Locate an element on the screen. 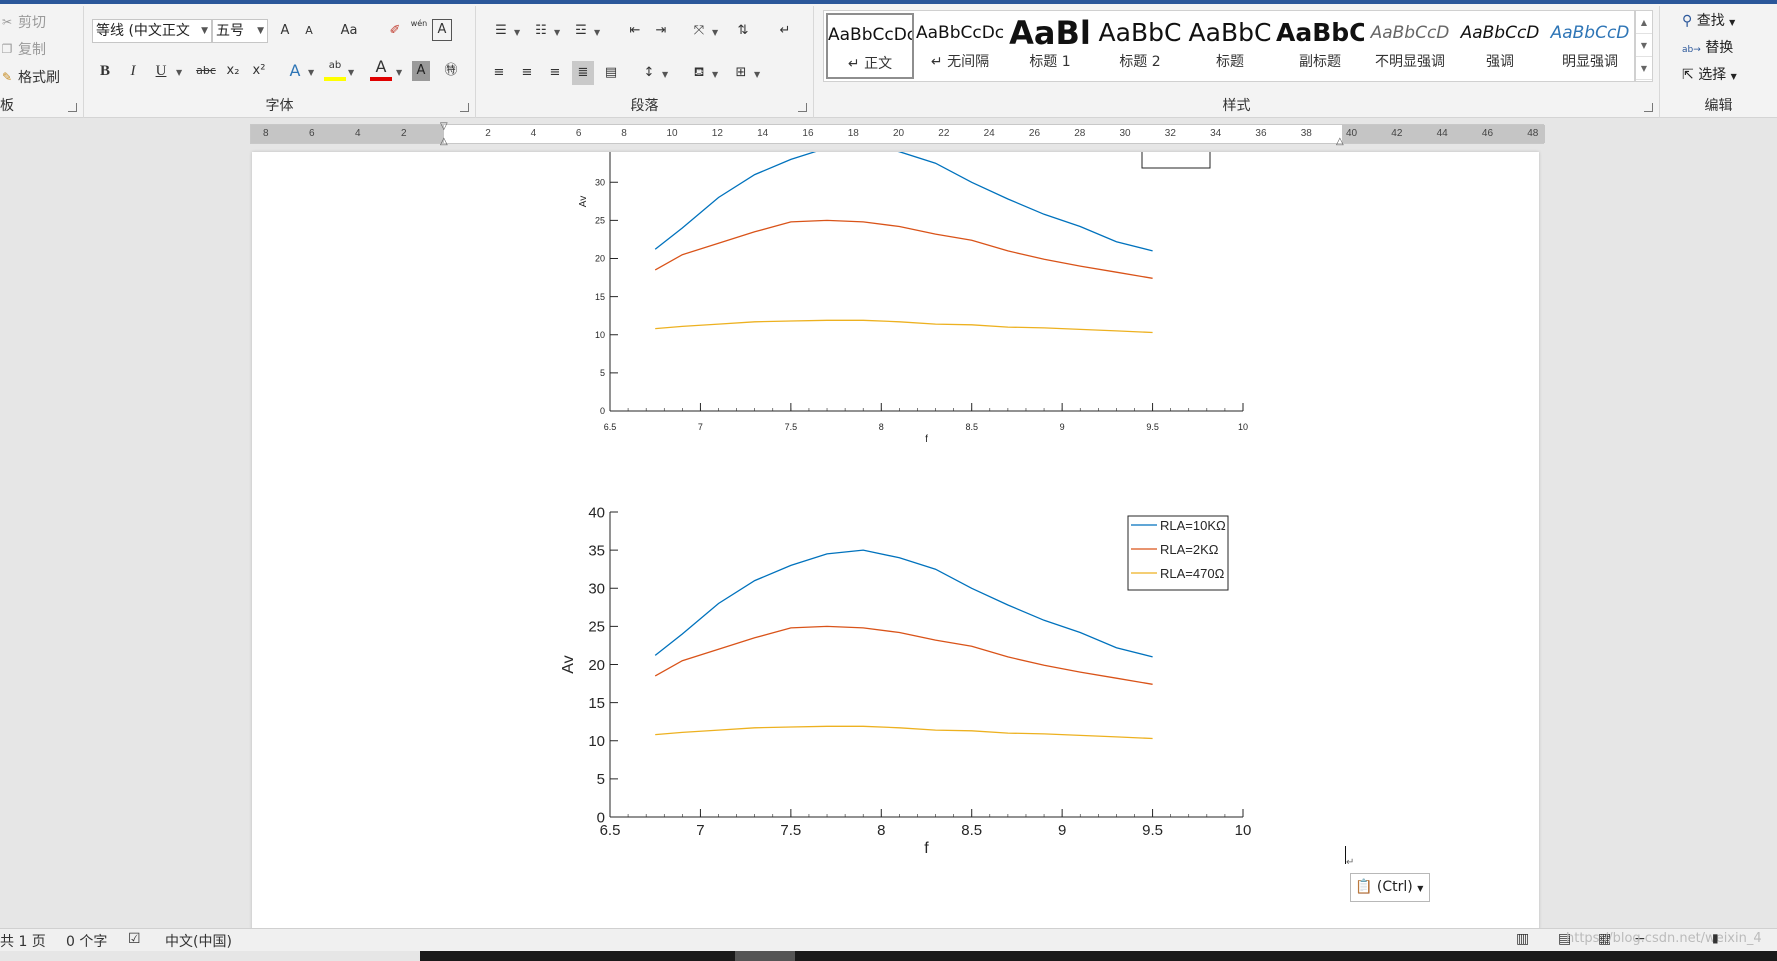 The height and width of the screenshot is (961, 1777). highlight-button: ab is located at coordinates (335, 69).